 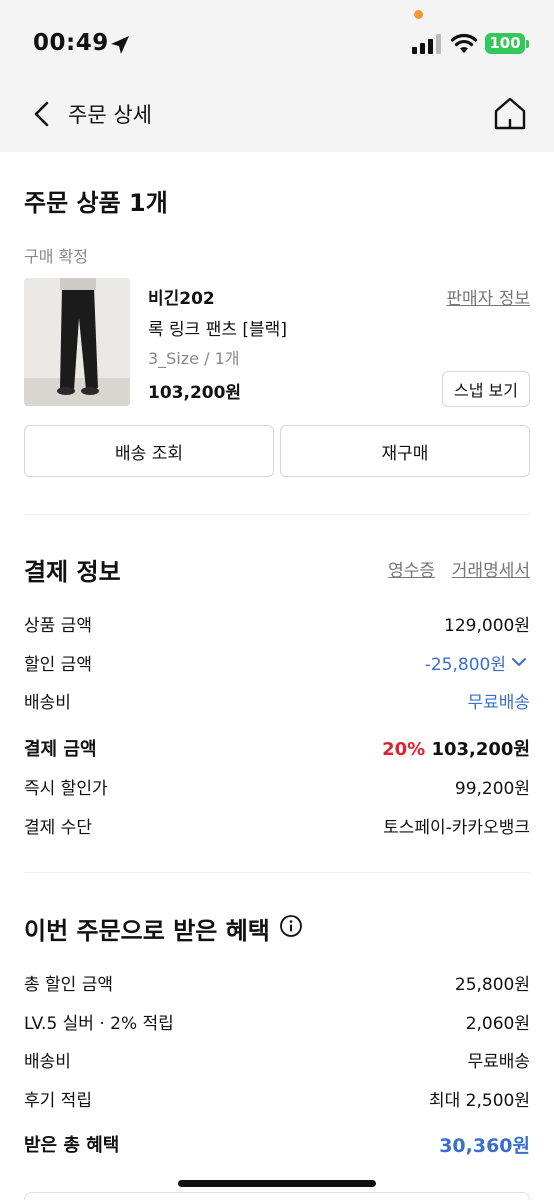 I want to click on home-icon, so click(x=510, y=113).